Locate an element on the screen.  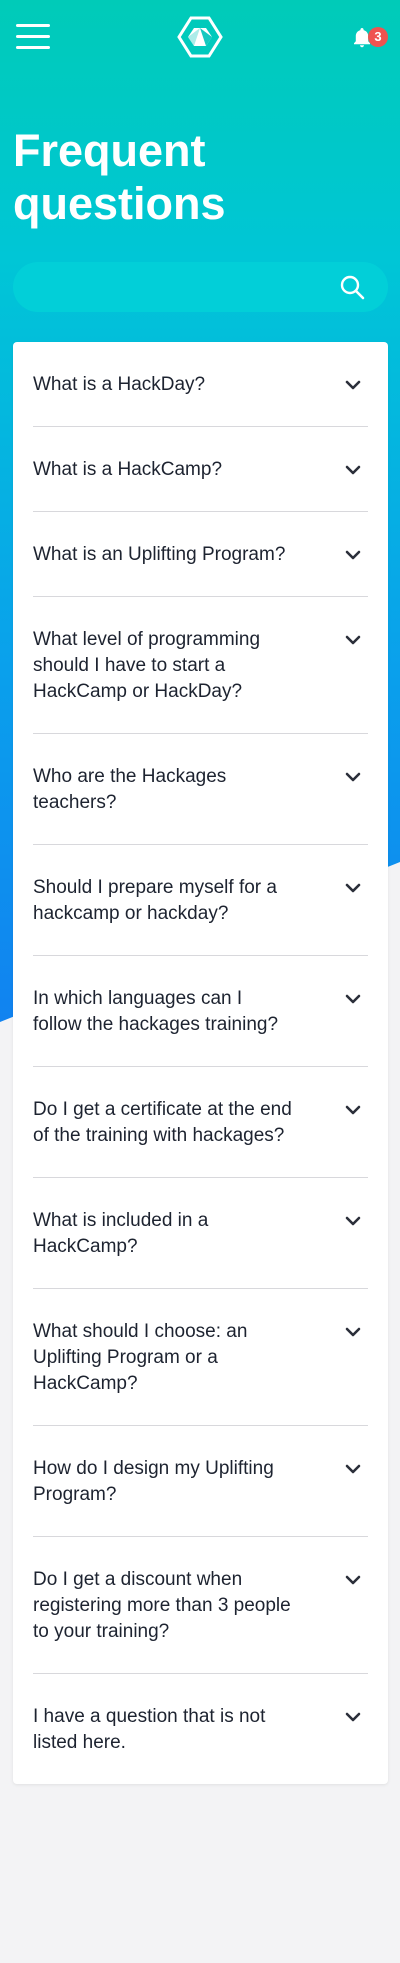
faq-question: What is a HackDay? is located at coordinates (119, 384).